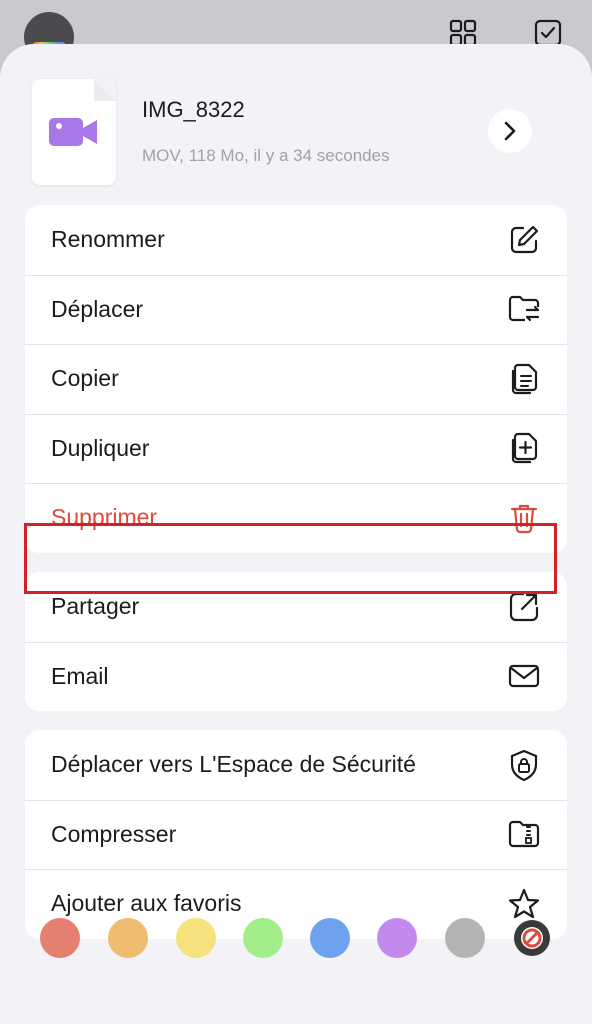 The image size is (592, 1024). Describe the element at coordinates (85, 378) in the screenshot. I see `copy-label: Copier` at that location.